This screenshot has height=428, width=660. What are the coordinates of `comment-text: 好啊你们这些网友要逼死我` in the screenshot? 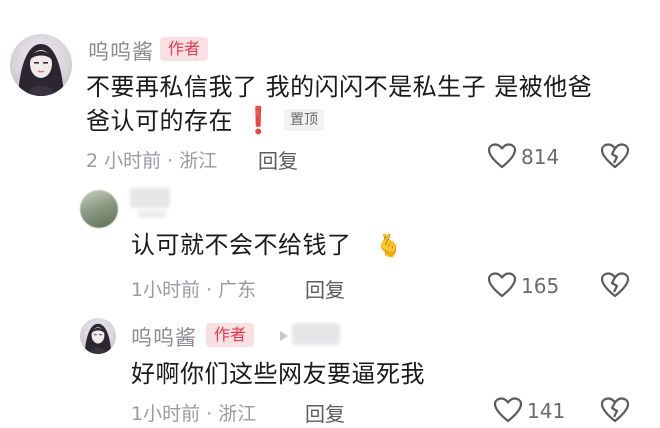 It's located at (278, 374).